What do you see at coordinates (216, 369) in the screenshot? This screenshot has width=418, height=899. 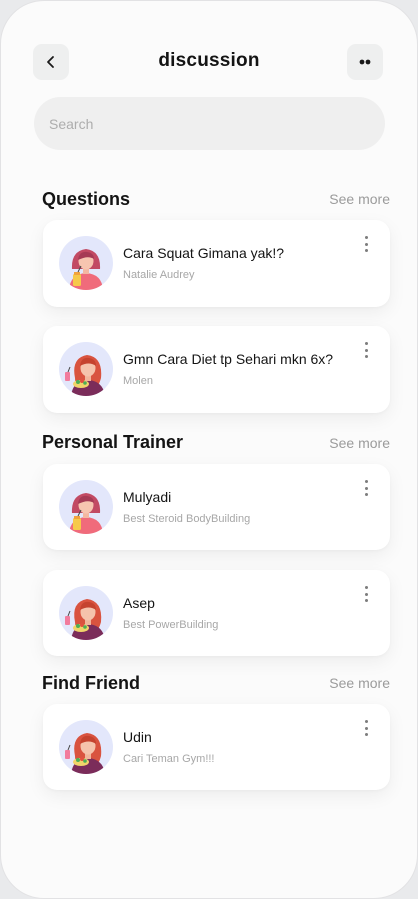 I see `question-card: Gmn Cara Diet tp Sehari mkn 6x? Molen` at bounding box center [216, 369].